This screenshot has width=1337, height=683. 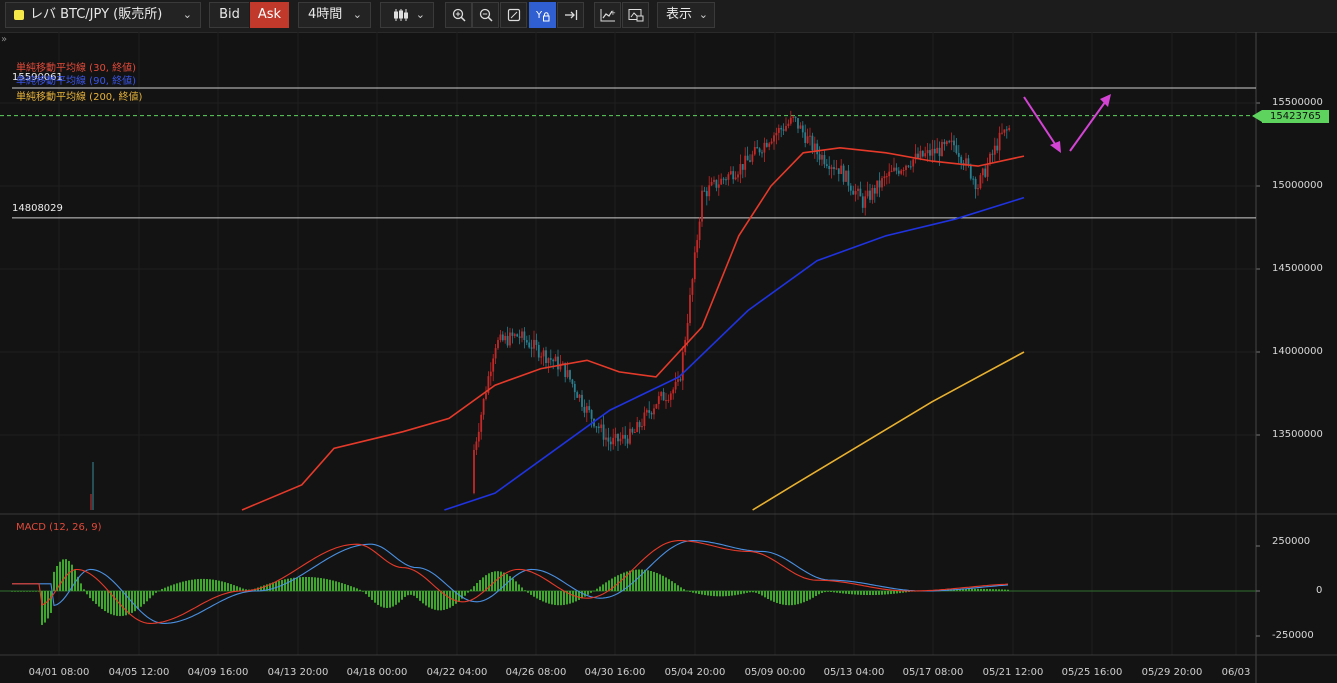 I want to click on symbol-select: レバ BTC/JPY (販売所) ⌄, so click(x=103, y=15).